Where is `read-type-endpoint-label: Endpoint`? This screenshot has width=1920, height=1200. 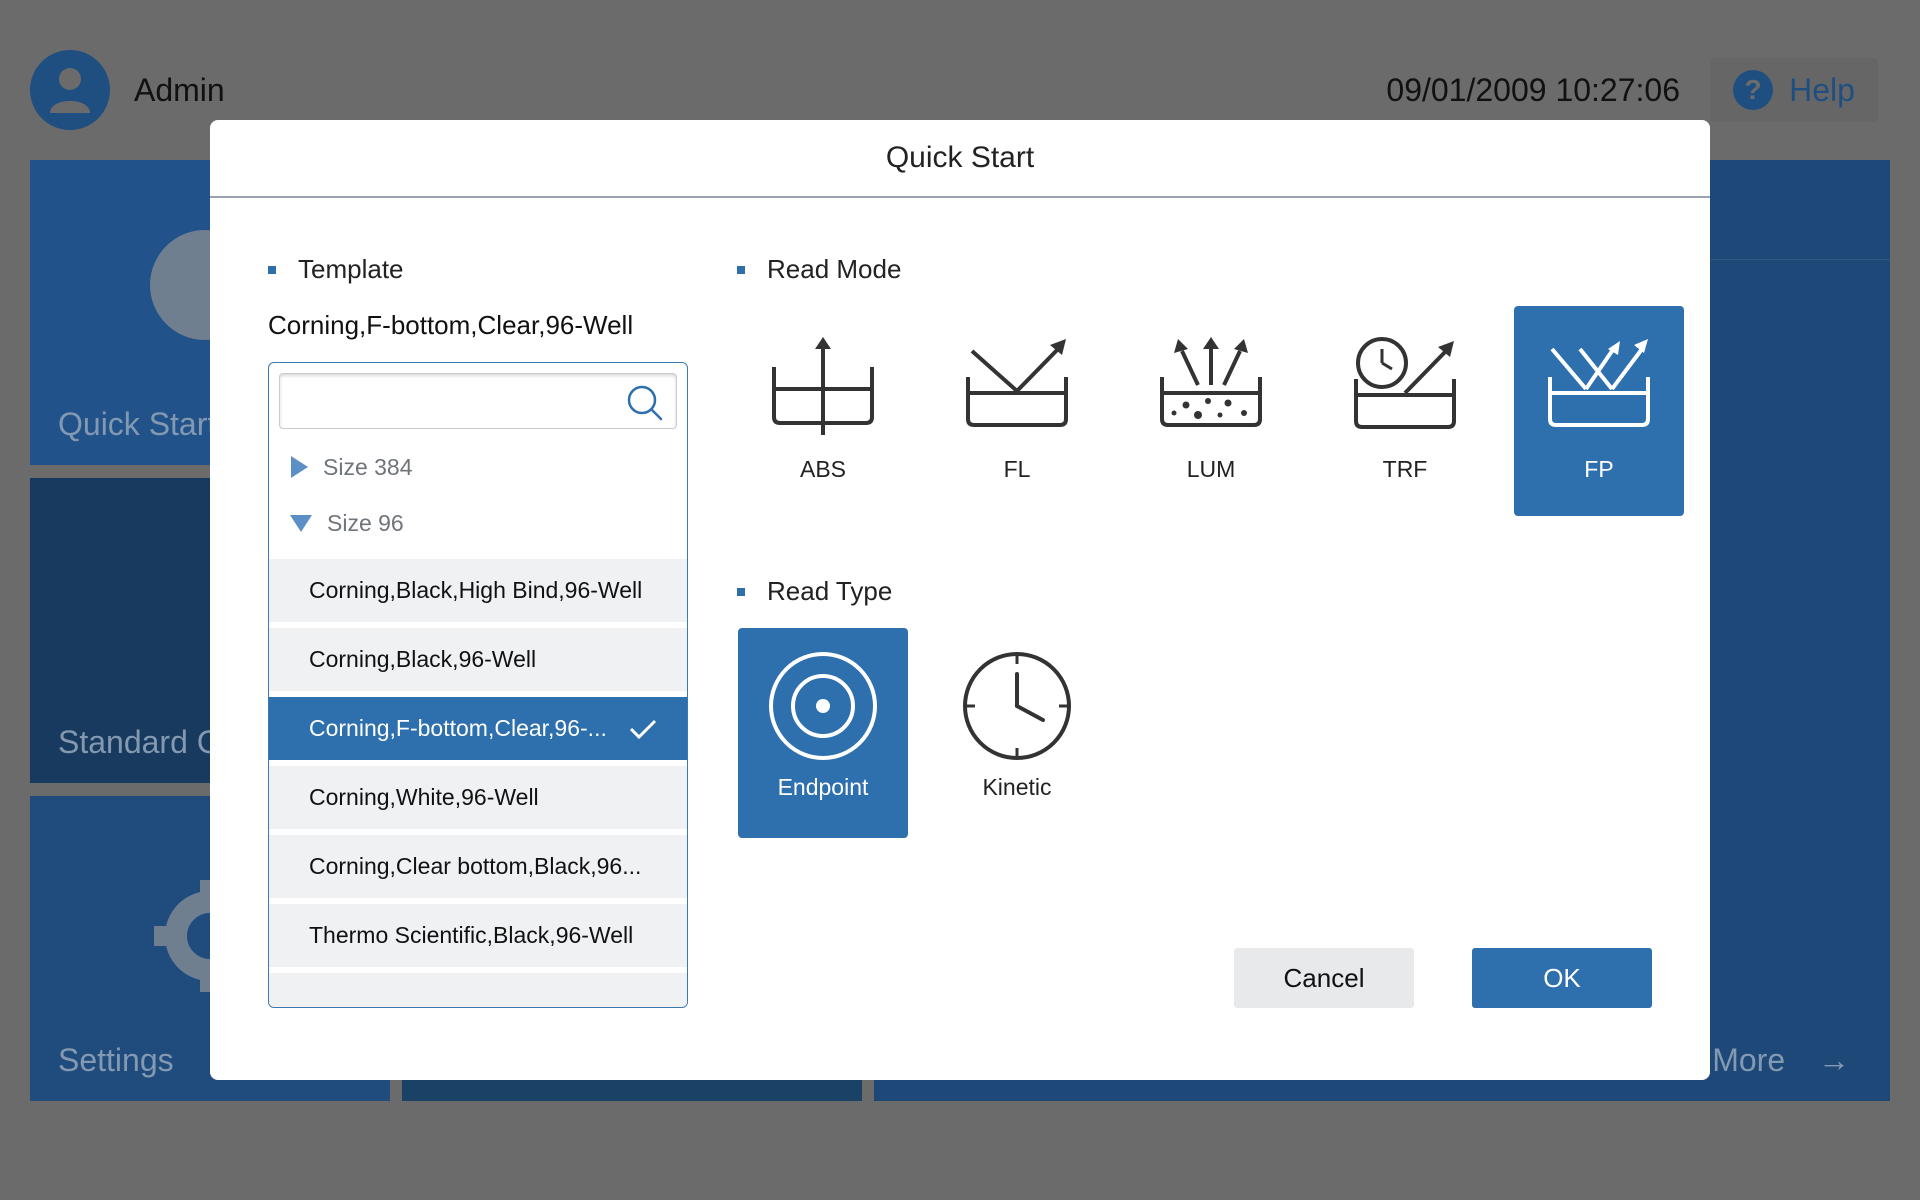 read-type-endpoint-label: Endpoint is located at coordinates (823, 787).